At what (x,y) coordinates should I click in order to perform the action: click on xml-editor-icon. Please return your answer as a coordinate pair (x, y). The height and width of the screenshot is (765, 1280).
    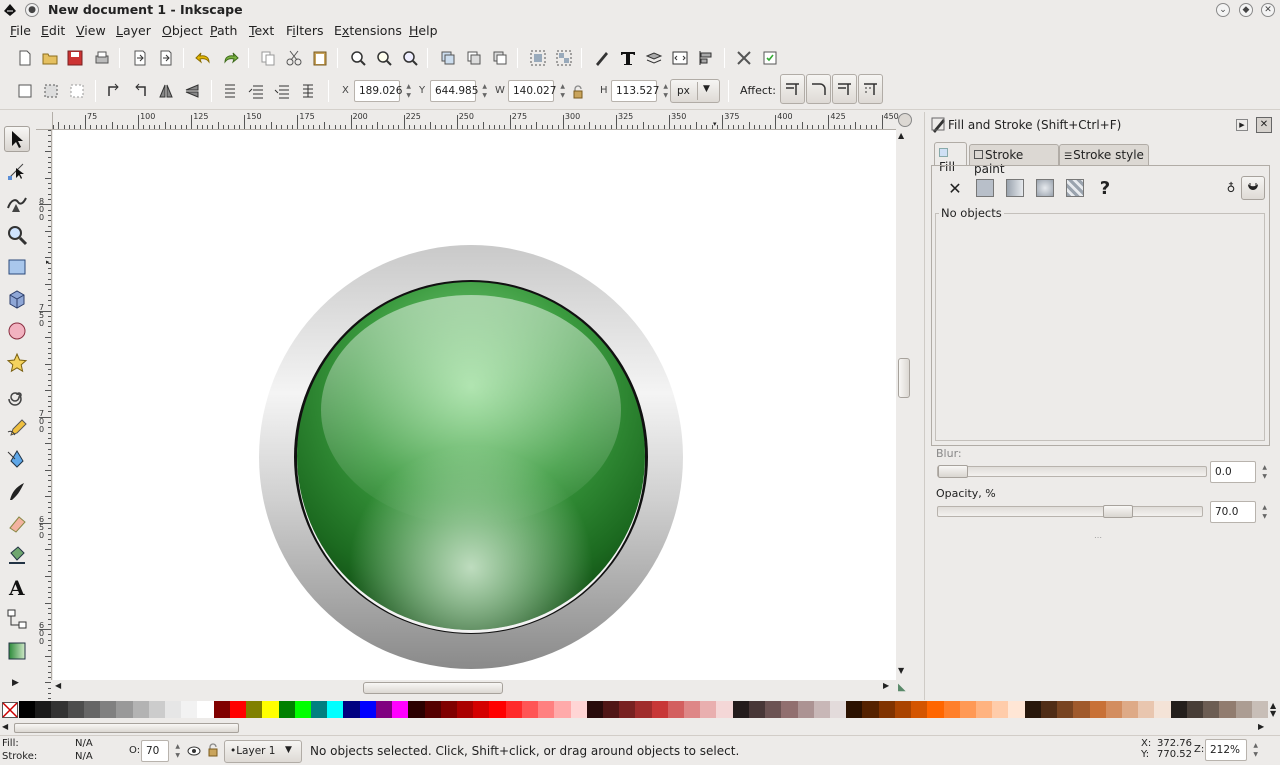
    Looking at the image, I should click on (680, 58).